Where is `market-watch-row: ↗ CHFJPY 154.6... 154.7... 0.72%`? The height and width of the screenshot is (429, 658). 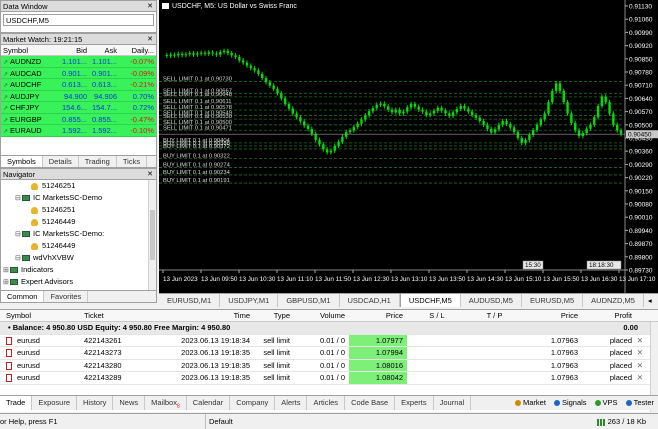
market-watch-row: ↗ CHFJPY 154.6... 154.7... 0.72% is located at coordinates (78, 108).